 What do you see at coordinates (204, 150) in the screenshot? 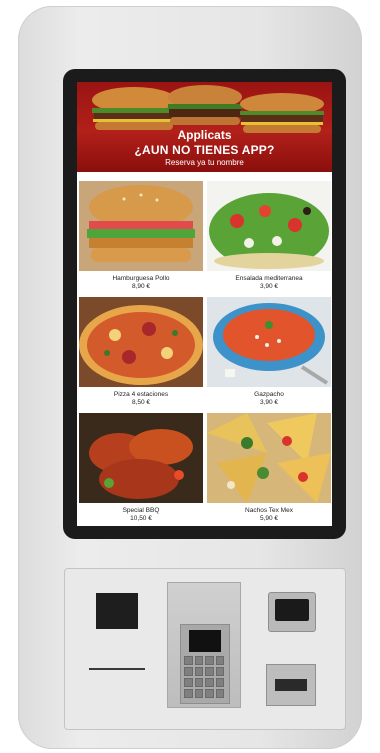
I see `banner-headline: ¿AUN NO TIENES APP?` at bounding box center [204, 150].